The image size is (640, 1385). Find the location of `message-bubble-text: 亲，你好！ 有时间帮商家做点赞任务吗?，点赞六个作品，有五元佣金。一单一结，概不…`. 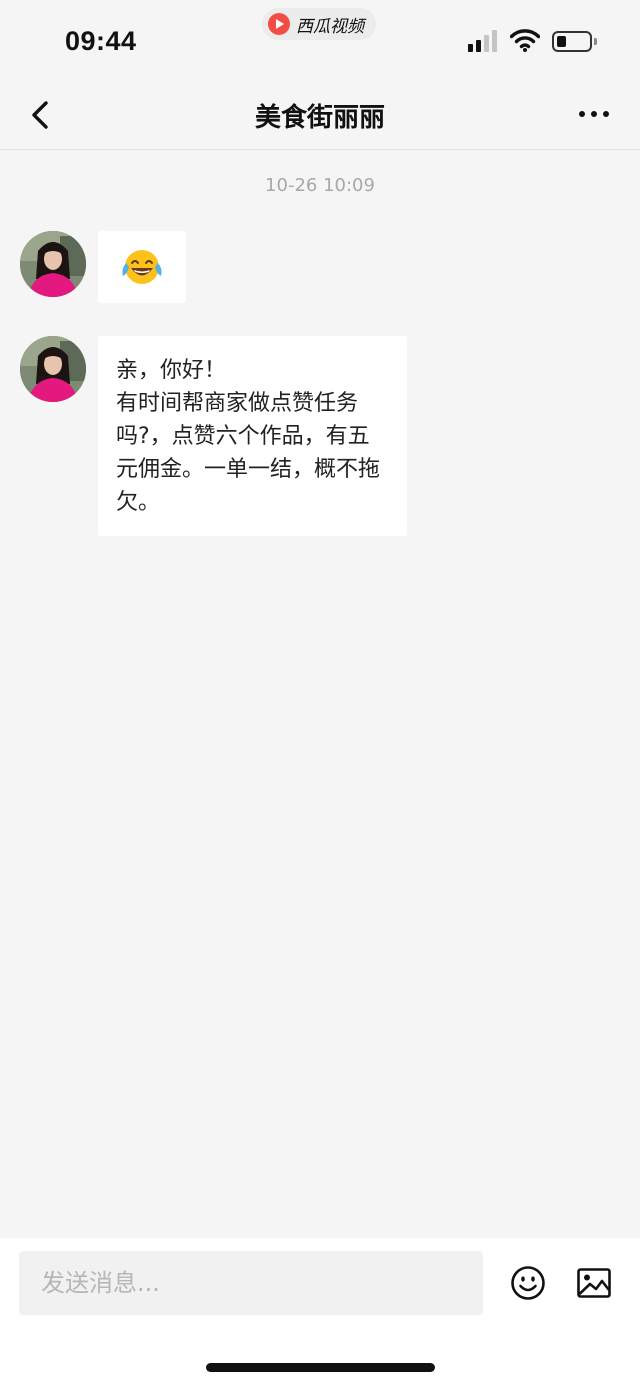

message-bubble-text: 亲，你好！ 有时间帮商家做点赞任务吗?，点赞六个作品，有五元佣金。一单一结，概不… is located at coordinates (252, 436).